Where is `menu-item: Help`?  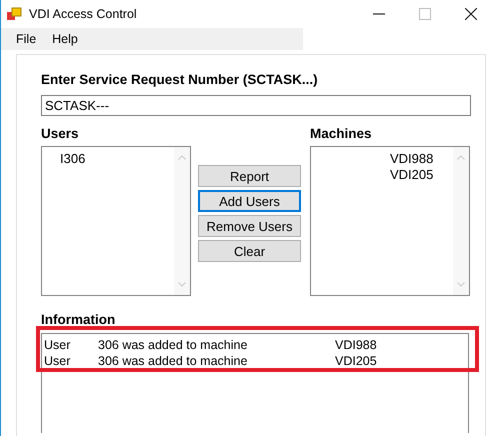
menu-item: Help is located at coordinates (71, 39).